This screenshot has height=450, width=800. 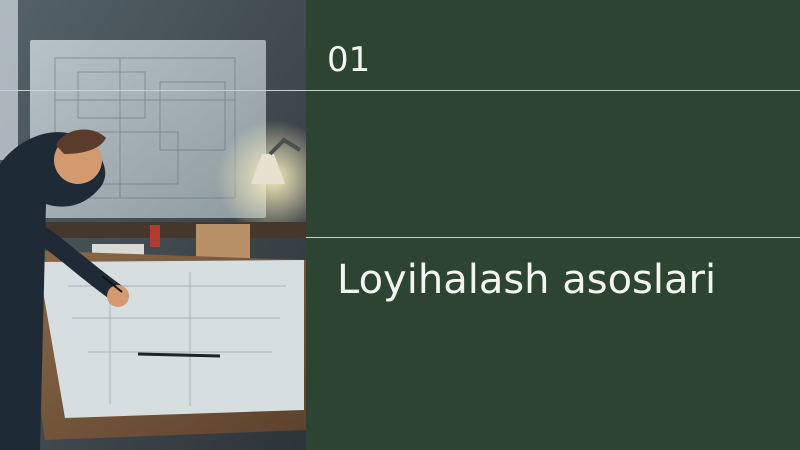 What do you see at coordinates (349, 60) in the screenshot?
I see `slide-number: 01` at bounding box center [349, 60].